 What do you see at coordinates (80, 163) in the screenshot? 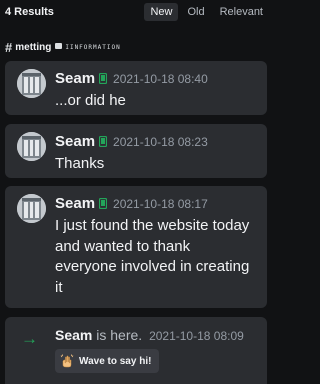
I see `message-text: Thanks` at bounding box center [80, 163].